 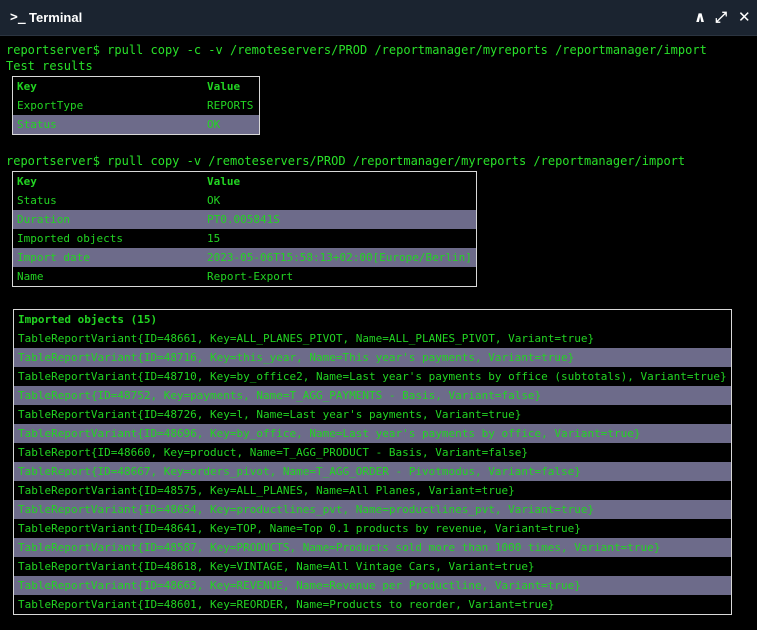 I want to click on title-bar: >_ Terminal ∧ ⤢ ✕, so click(x=378, y=18).